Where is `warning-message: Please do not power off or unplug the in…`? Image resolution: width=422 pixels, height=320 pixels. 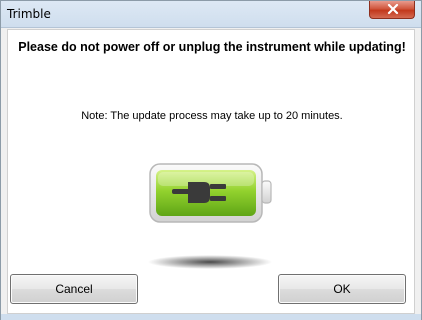 warning-message: Please do not power off or unplug the in… is located at coordinates (212, 47).